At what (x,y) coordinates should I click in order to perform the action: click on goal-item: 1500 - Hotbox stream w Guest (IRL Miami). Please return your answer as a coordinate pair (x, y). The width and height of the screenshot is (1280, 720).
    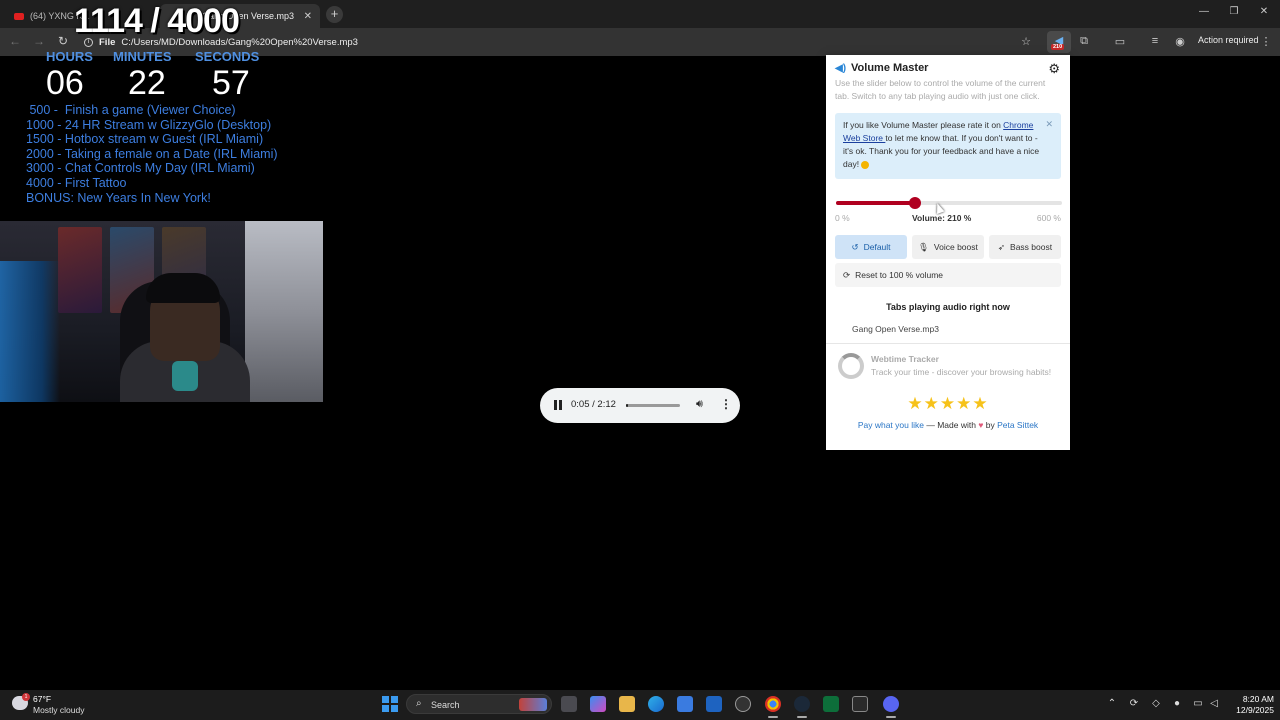
    Looking at the image, I should click on (145, 139).